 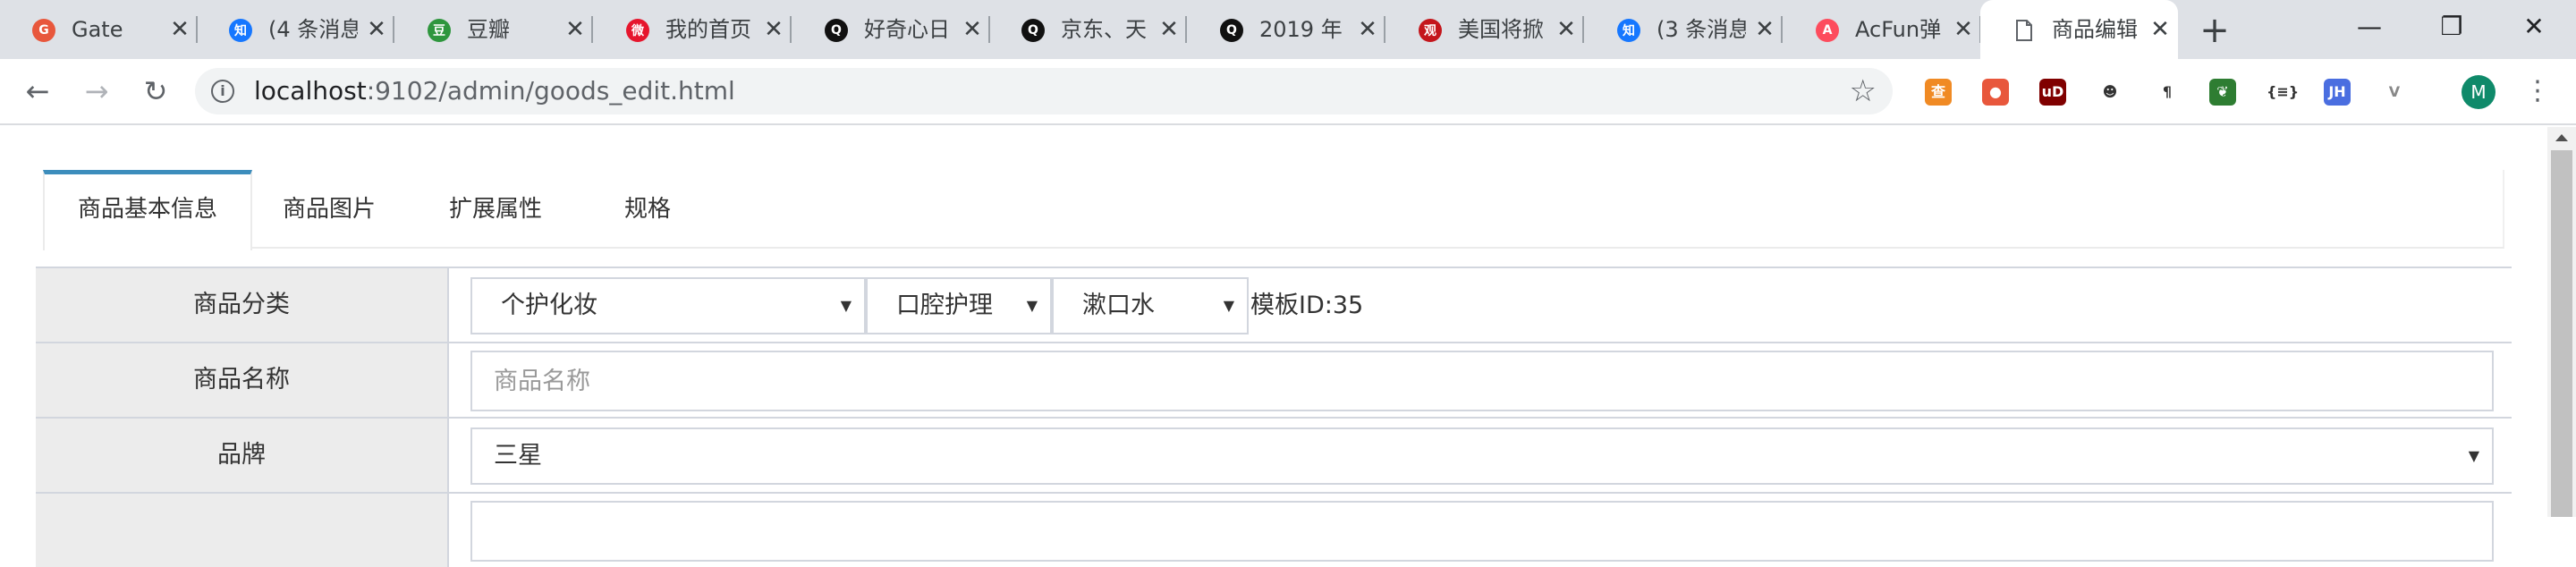 What do you see at coordinates (2052, 93) in the screenshot?
I see `ext-ublock-icon: uD` at bounding box center [2052, 93].